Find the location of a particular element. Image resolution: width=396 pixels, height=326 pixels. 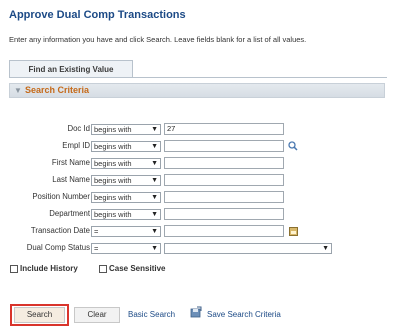

last-name-input is located at coordinates (224, 180).